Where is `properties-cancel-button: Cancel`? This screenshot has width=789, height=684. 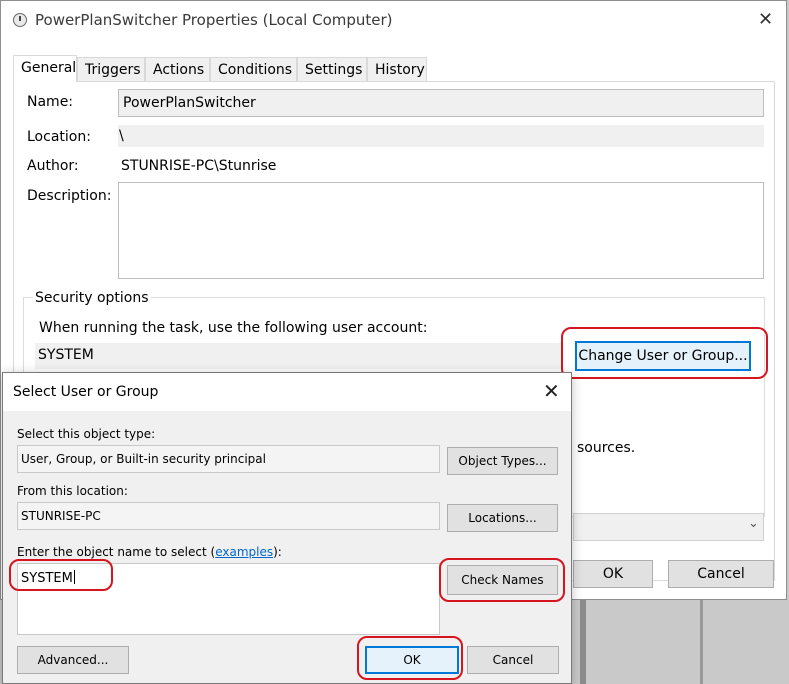
properties-cancel-button: Cancel is located at coordinates (721, 574).